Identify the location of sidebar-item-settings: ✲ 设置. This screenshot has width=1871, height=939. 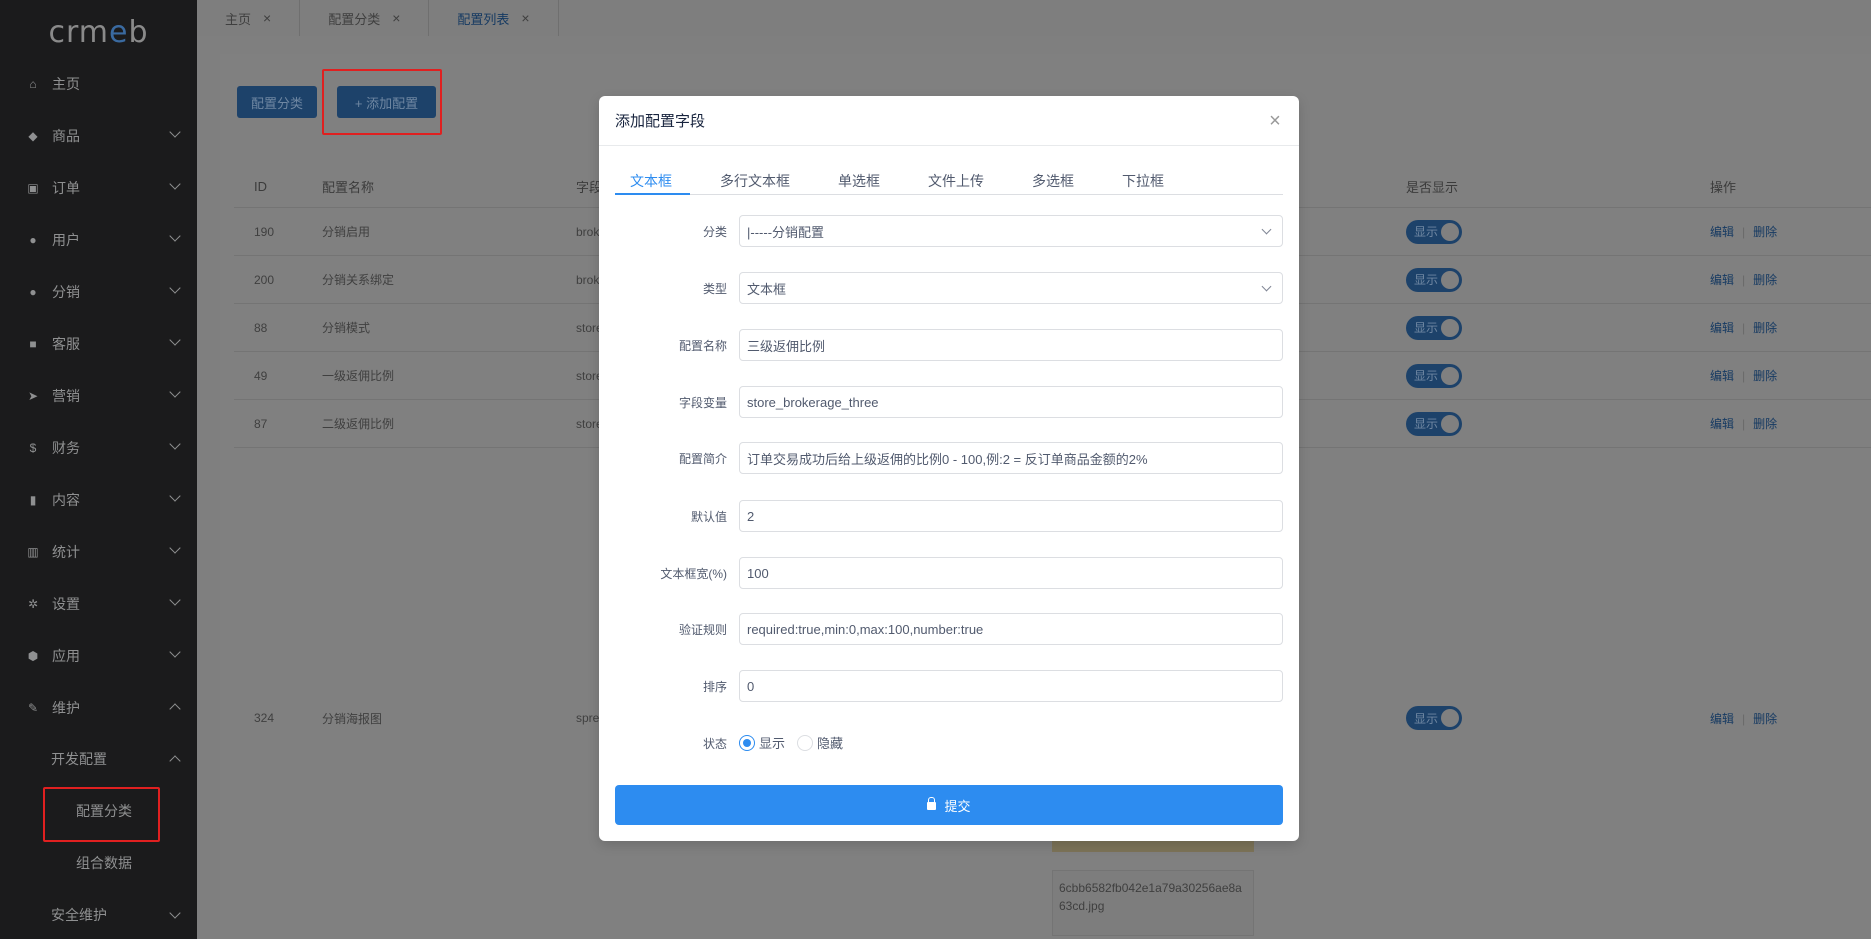
(98, 604).